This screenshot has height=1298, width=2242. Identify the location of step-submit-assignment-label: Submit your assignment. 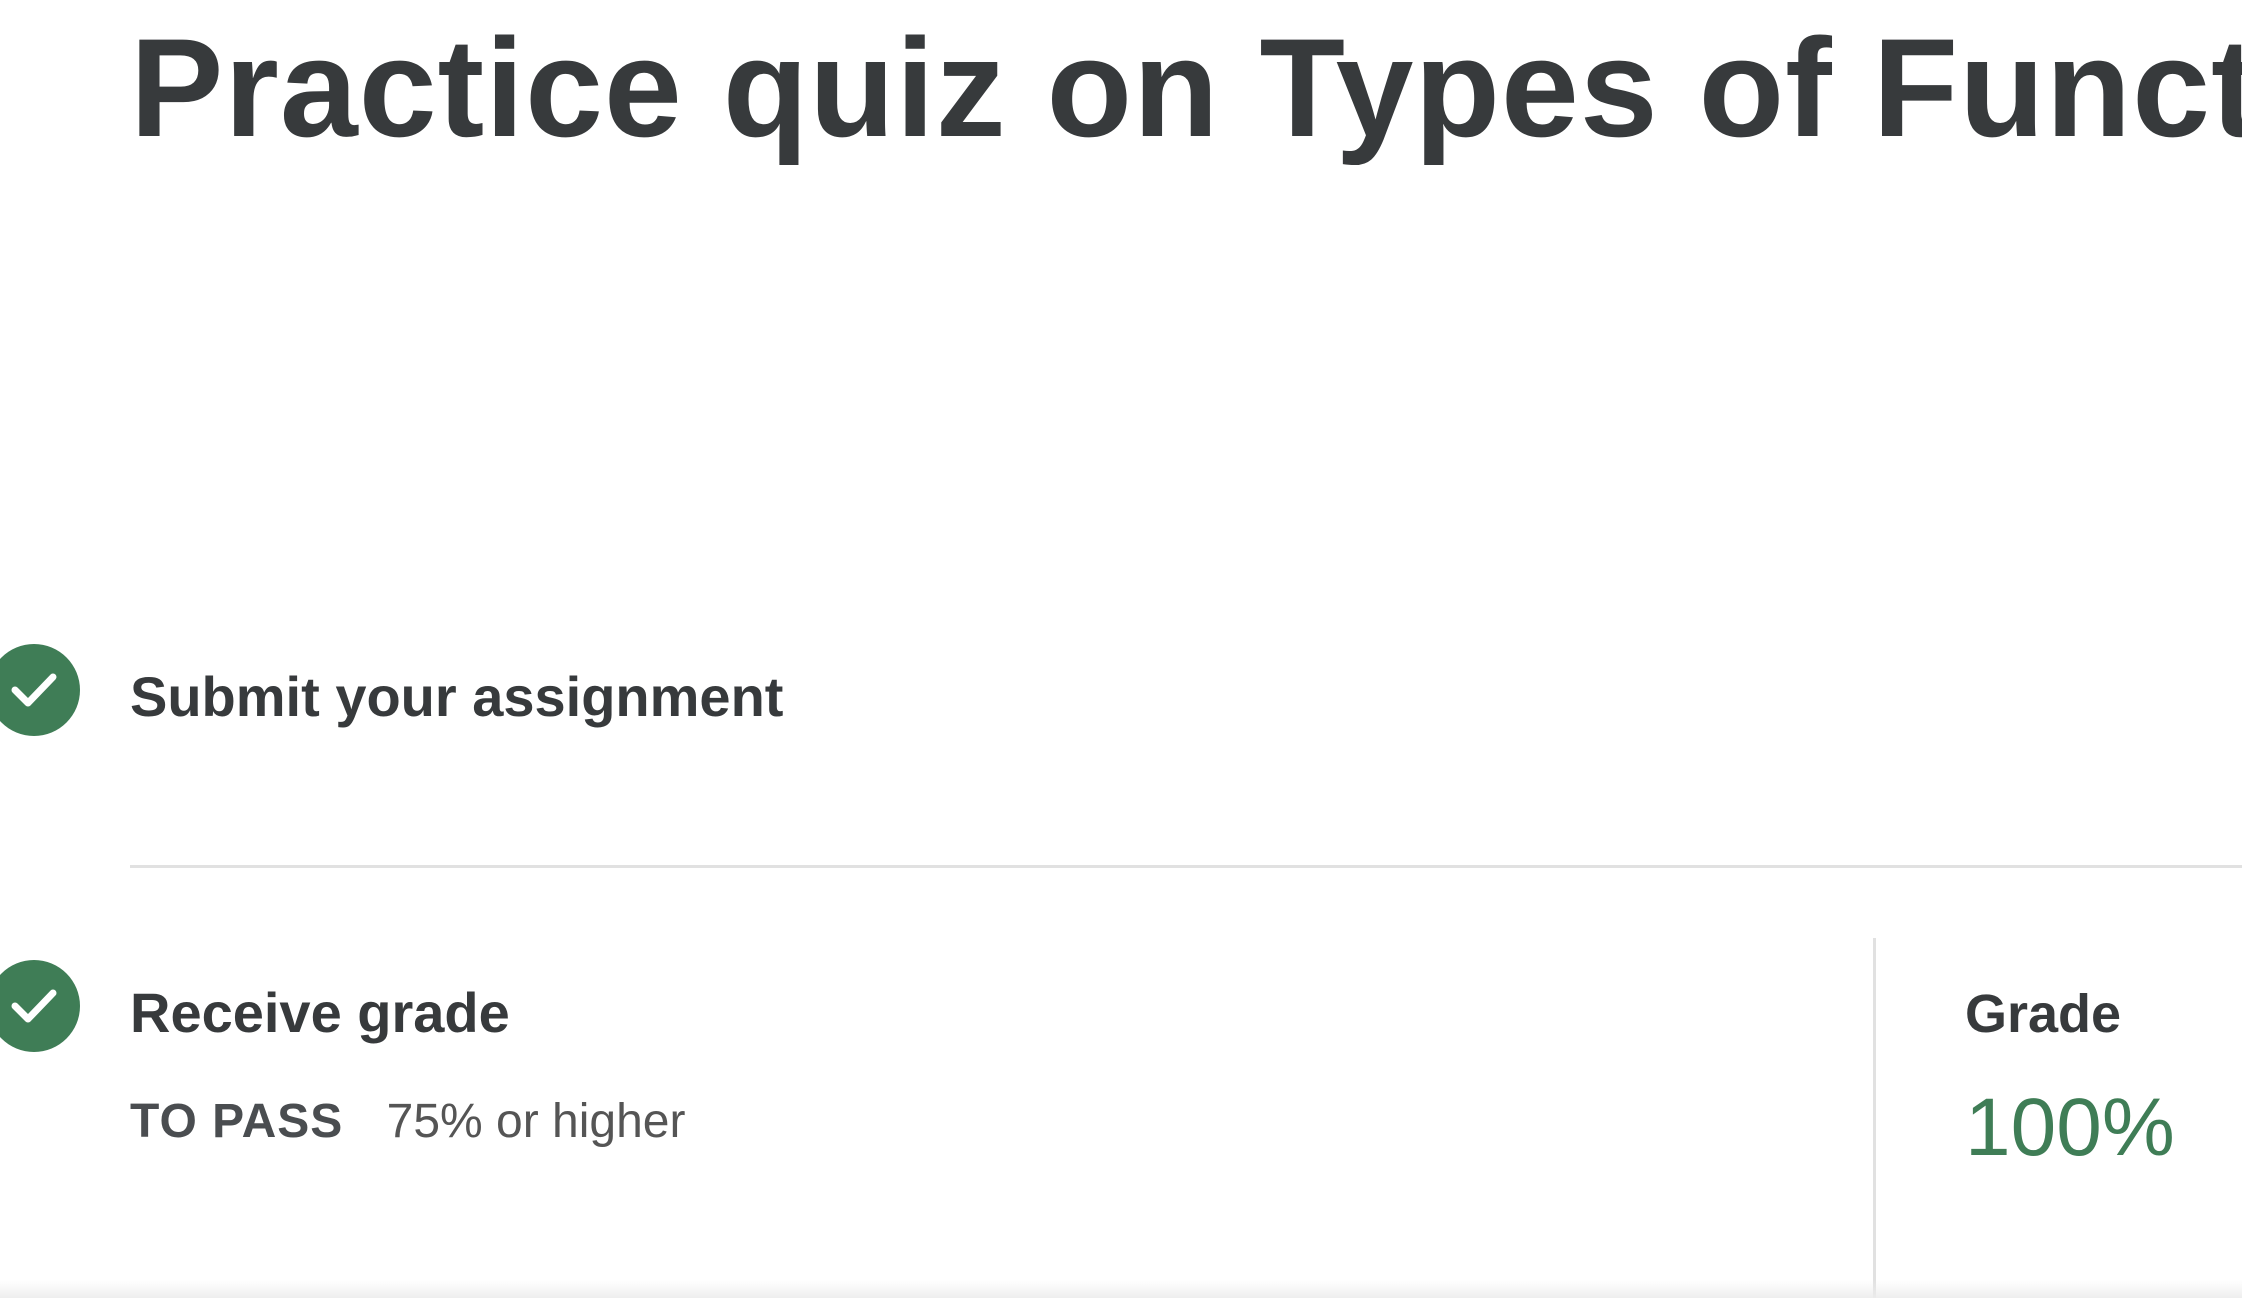
(457, 696).